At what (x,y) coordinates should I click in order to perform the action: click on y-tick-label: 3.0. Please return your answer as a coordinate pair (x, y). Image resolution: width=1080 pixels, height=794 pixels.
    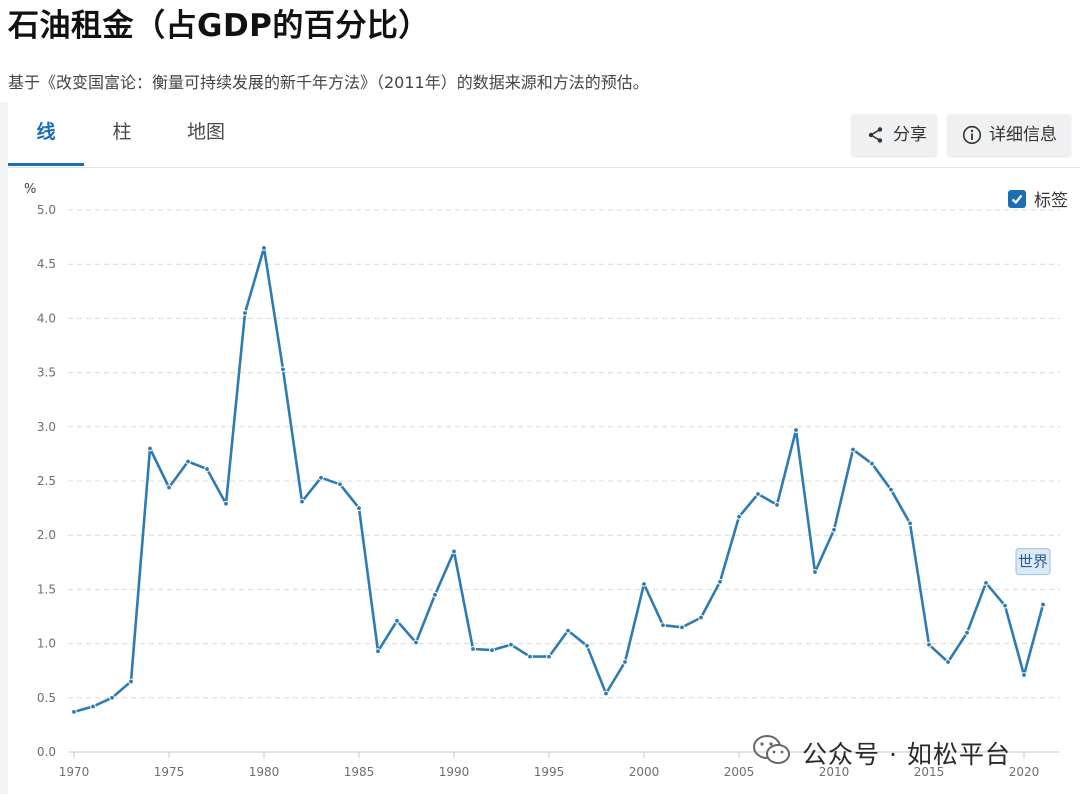
    Looking at the image, I should click on (46, 427).